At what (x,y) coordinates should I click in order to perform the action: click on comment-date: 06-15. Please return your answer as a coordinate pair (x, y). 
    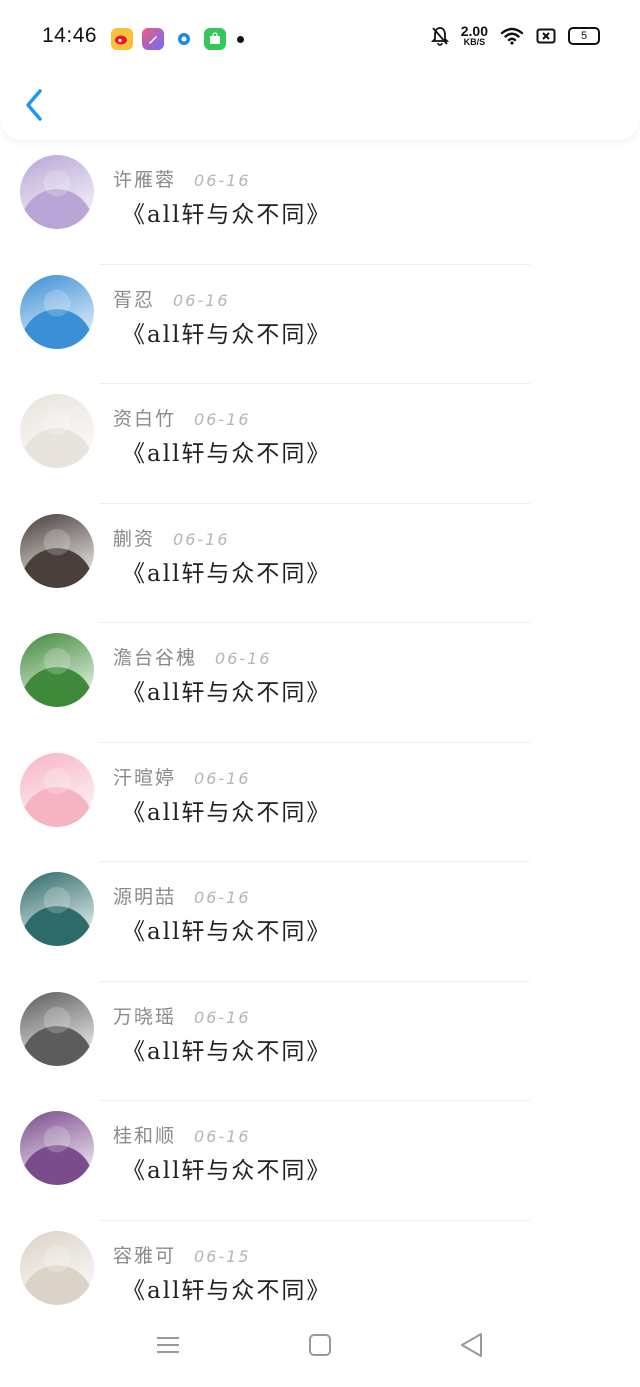
    Looking at the image, I should click on (222, 1256).